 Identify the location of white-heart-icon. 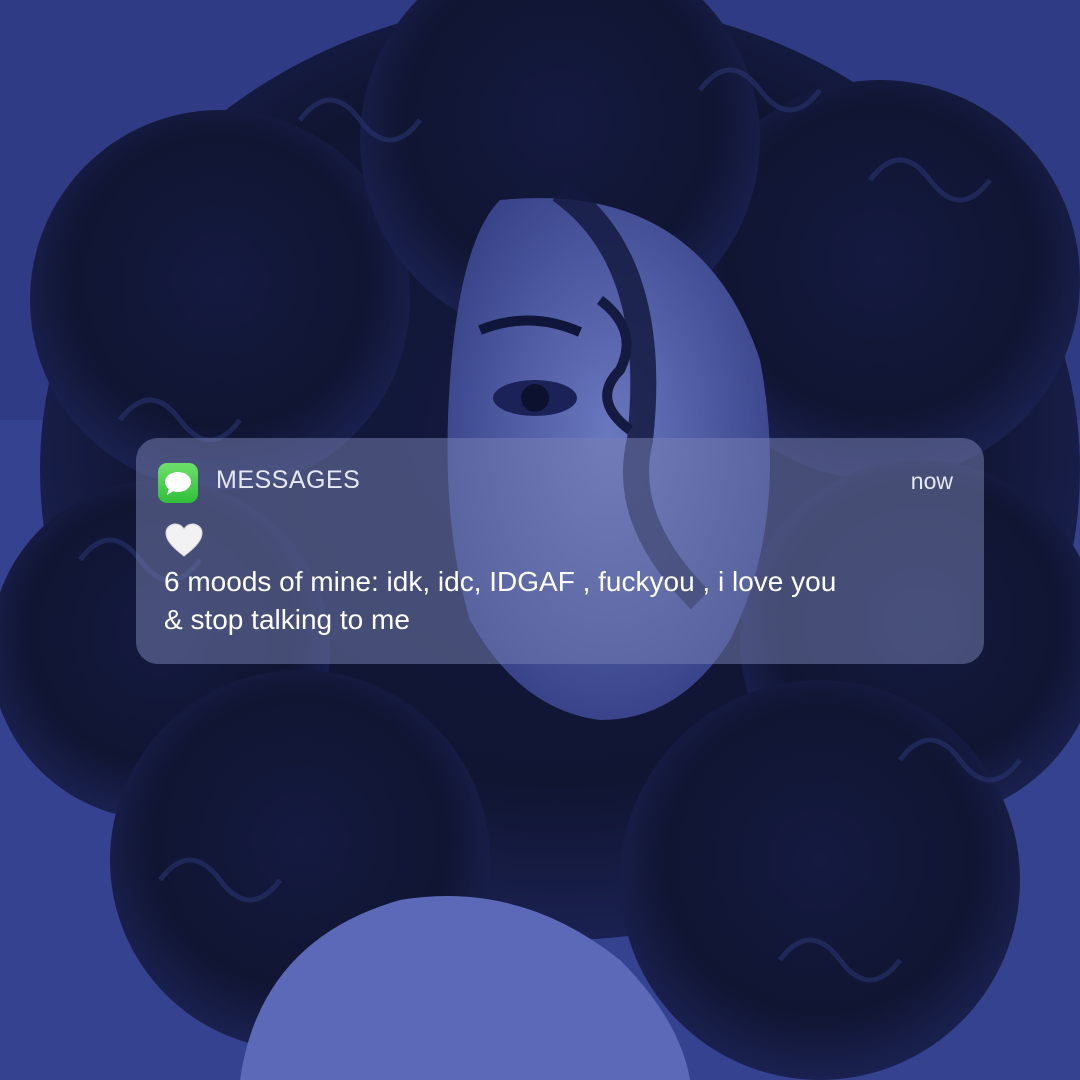
(184, 540).